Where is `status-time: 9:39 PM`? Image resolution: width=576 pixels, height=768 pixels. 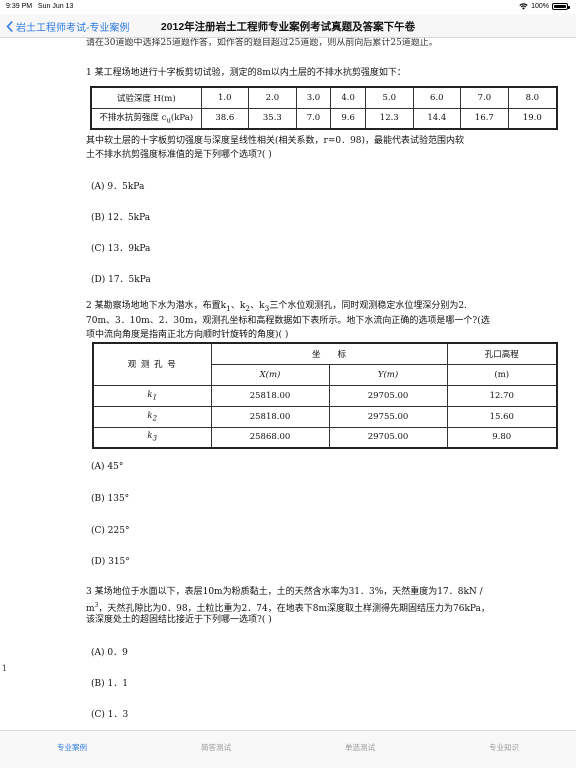
status-time: 9:39 PM is located at coordinates (19, 6).